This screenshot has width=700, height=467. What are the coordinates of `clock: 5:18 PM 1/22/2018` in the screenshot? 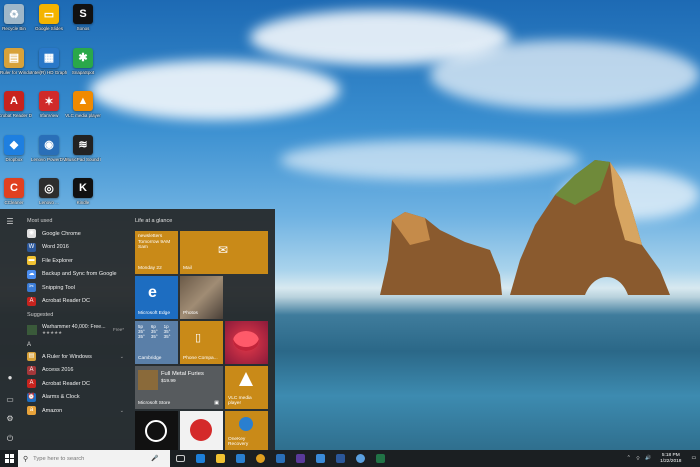 It's located at (670, 459).